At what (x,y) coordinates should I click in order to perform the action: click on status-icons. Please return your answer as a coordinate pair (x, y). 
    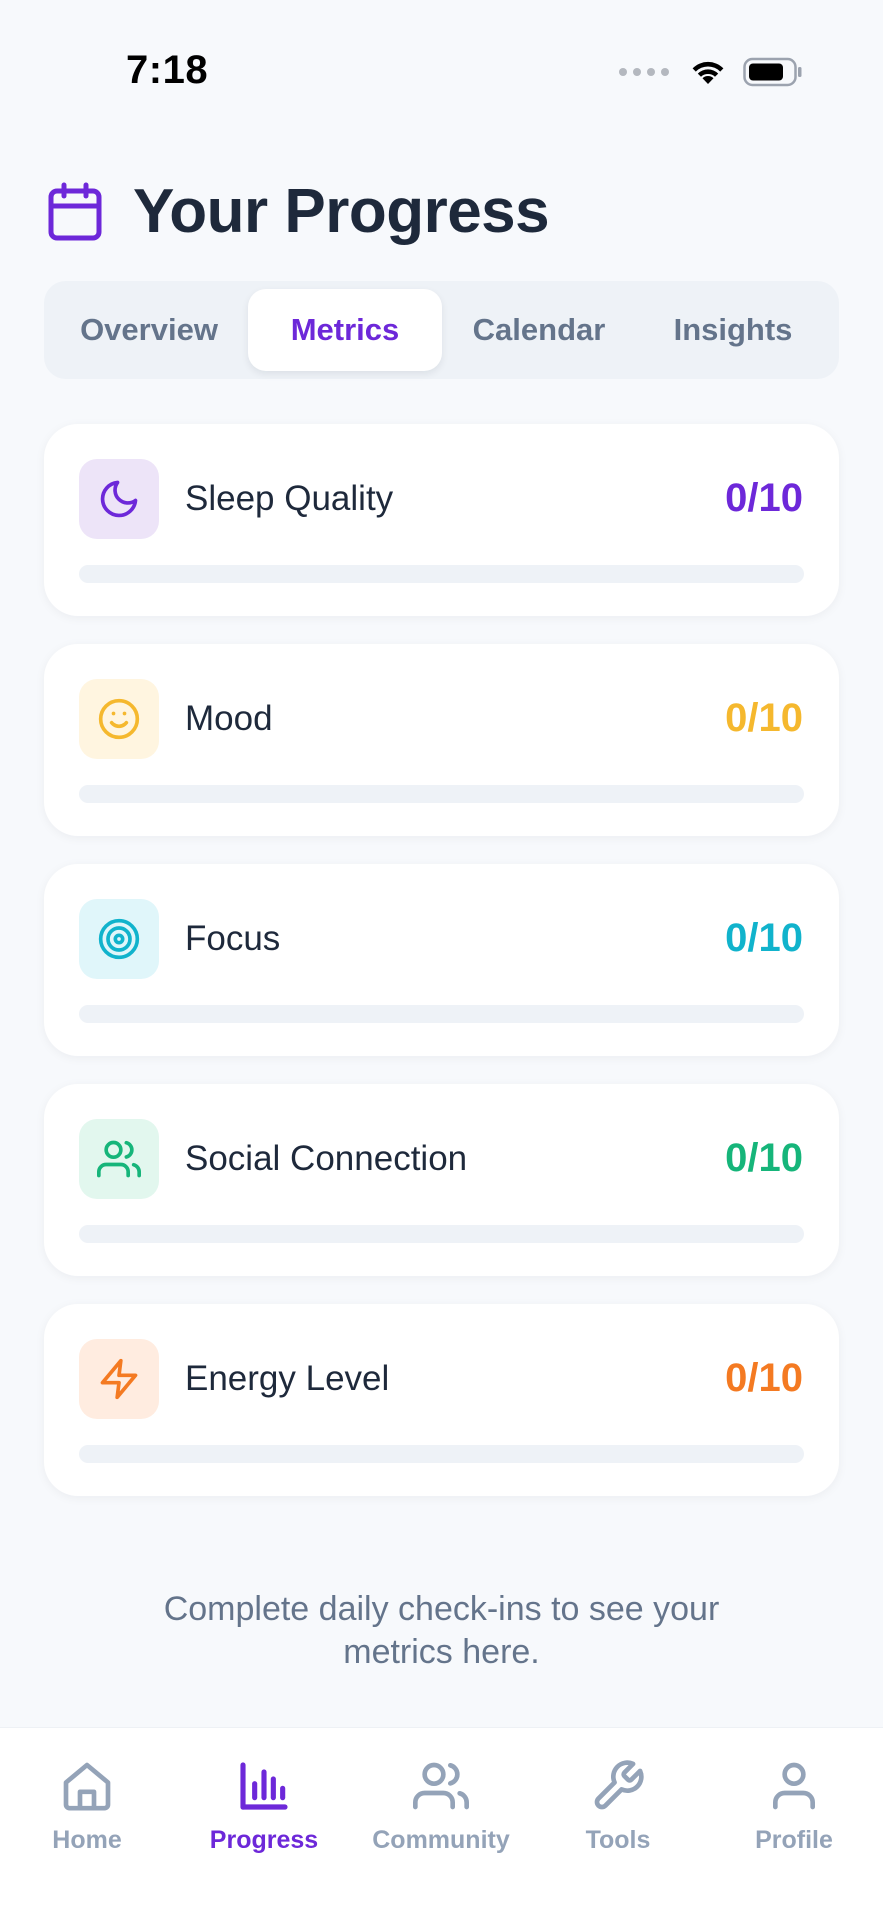
    Looking at the image, I should click on (711, 72).